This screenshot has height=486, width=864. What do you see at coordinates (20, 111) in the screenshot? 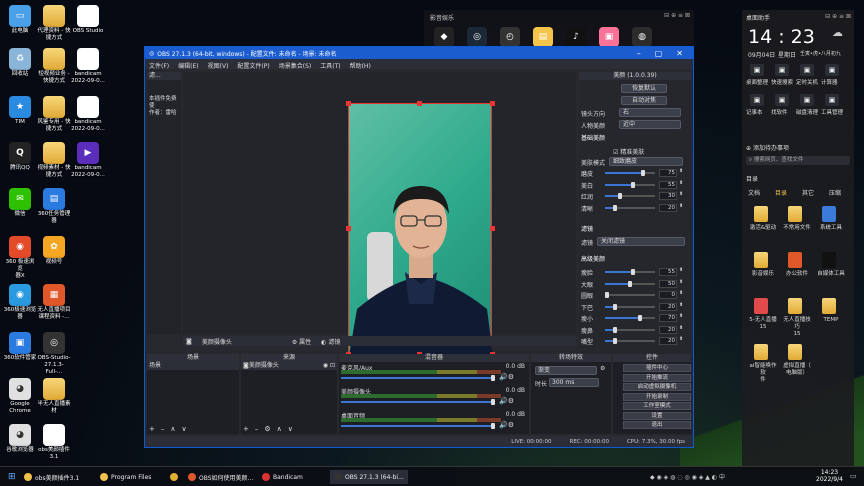
I see `desktop-icon: ★ TIM` at bounding box center [20, 111].